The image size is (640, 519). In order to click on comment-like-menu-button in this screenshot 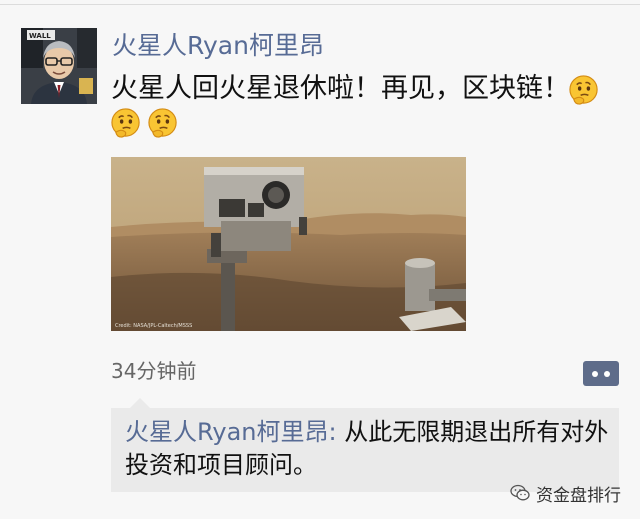, I will do `click(601, 373)`.